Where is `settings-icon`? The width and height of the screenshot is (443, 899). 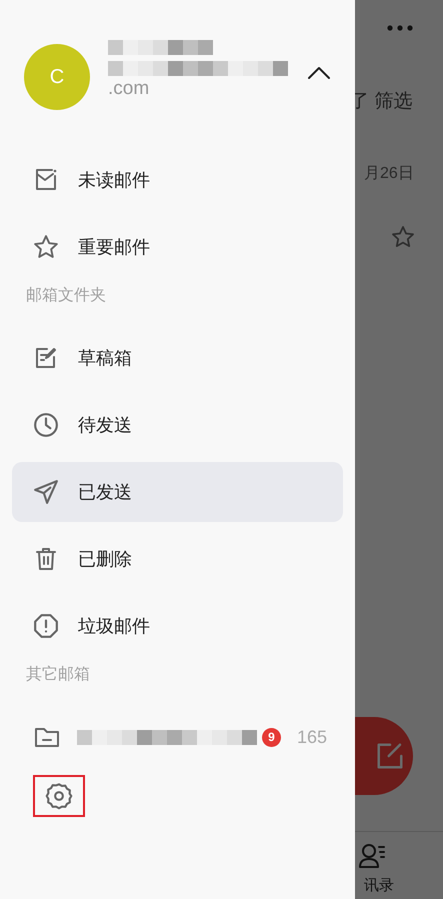 settings-icon is located at coordinates (59, 796).